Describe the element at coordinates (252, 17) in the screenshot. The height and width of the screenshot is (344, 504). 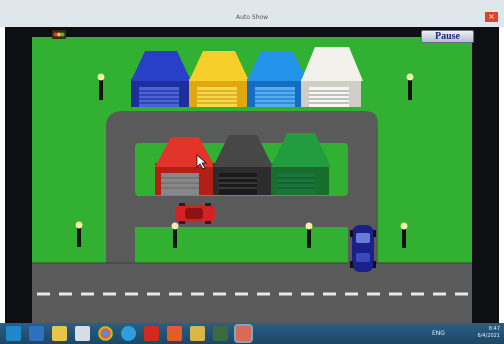
I see `window-title: Auto Show` at that location.